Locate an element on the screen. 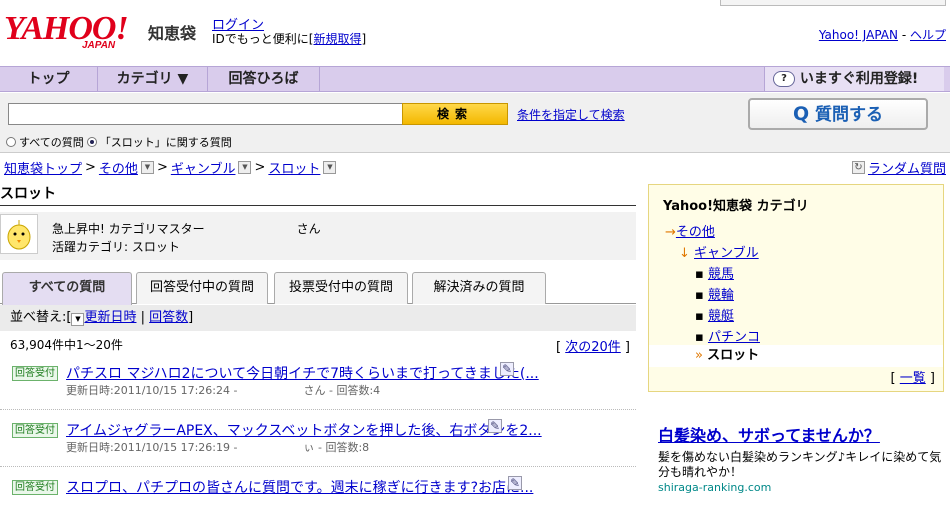  question-answers: さん - 回答数:4 is located at coordinates (342, 390).